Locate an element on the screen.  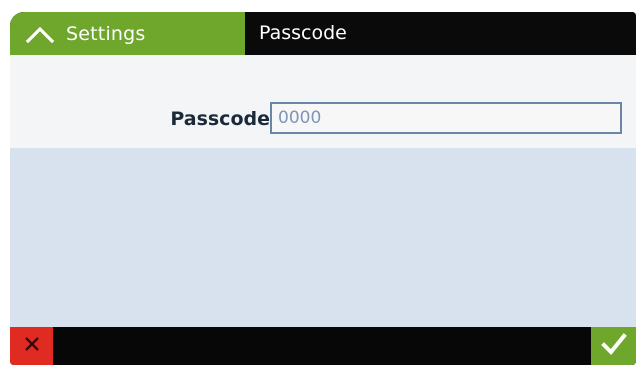
passcode-row: Passcode is located at coordinates (323, 122).